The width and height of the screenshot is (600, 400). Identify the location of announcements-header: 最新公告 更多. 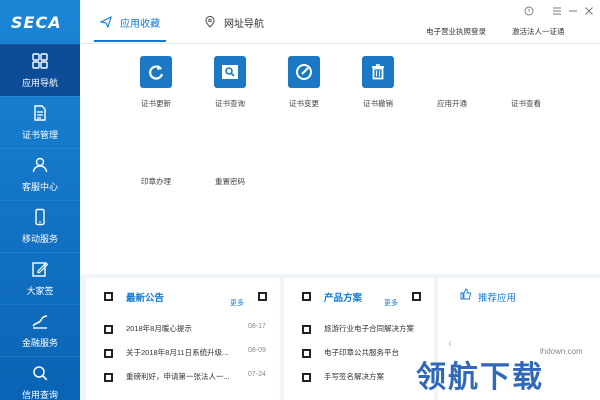
(183, 295).